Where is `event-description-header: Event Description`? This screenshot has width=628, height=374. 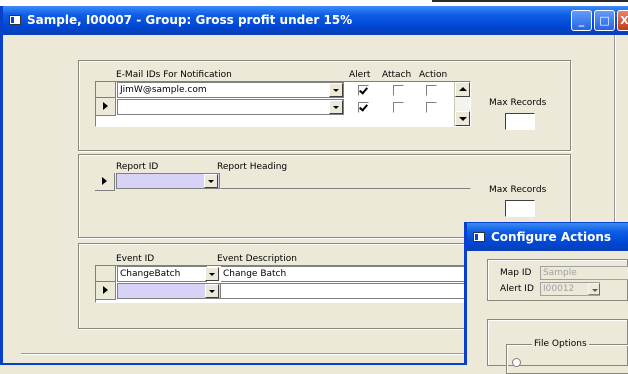 event-description-header: Event Description is located at coordinates (257, 259).